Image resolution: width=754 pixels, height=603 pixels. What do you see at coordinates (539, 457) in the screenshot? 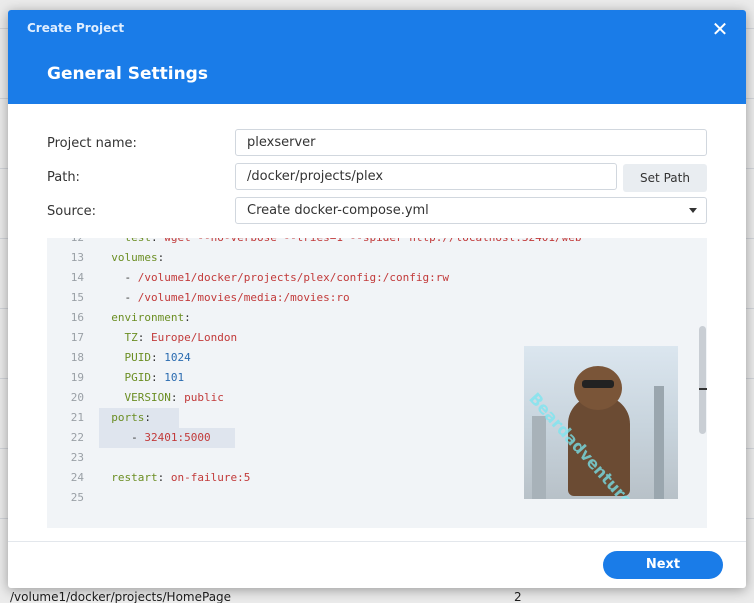
I see `building-shape` at bounding box center [539, 457].